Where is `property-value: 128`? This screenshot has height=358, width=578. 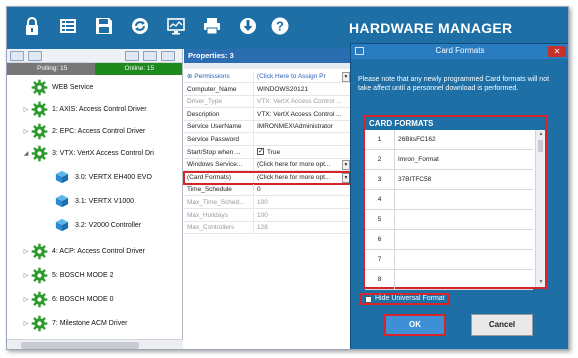
property-value: 128 is located at coordinates (302, 227).